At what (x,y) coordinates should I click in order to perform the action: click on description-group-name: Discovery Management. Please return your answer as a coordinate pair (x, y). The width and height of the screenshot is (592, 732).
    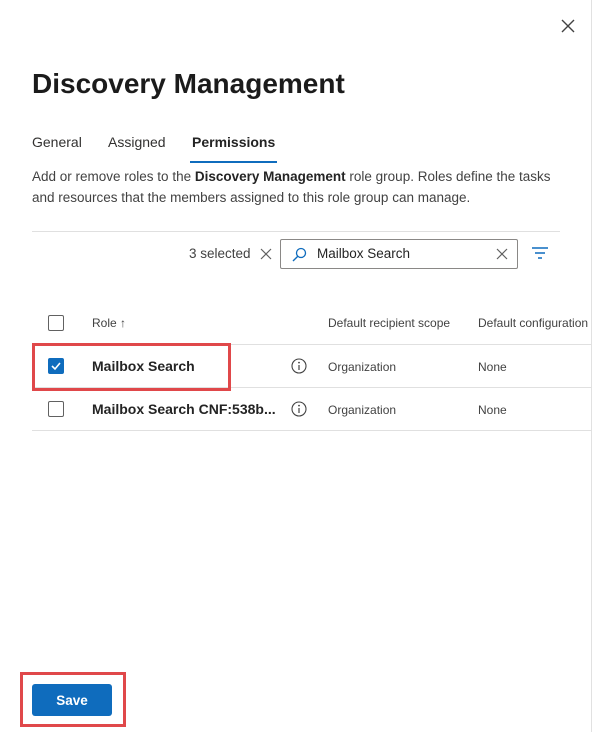
    Looking at the image, I should click on (270, 176).